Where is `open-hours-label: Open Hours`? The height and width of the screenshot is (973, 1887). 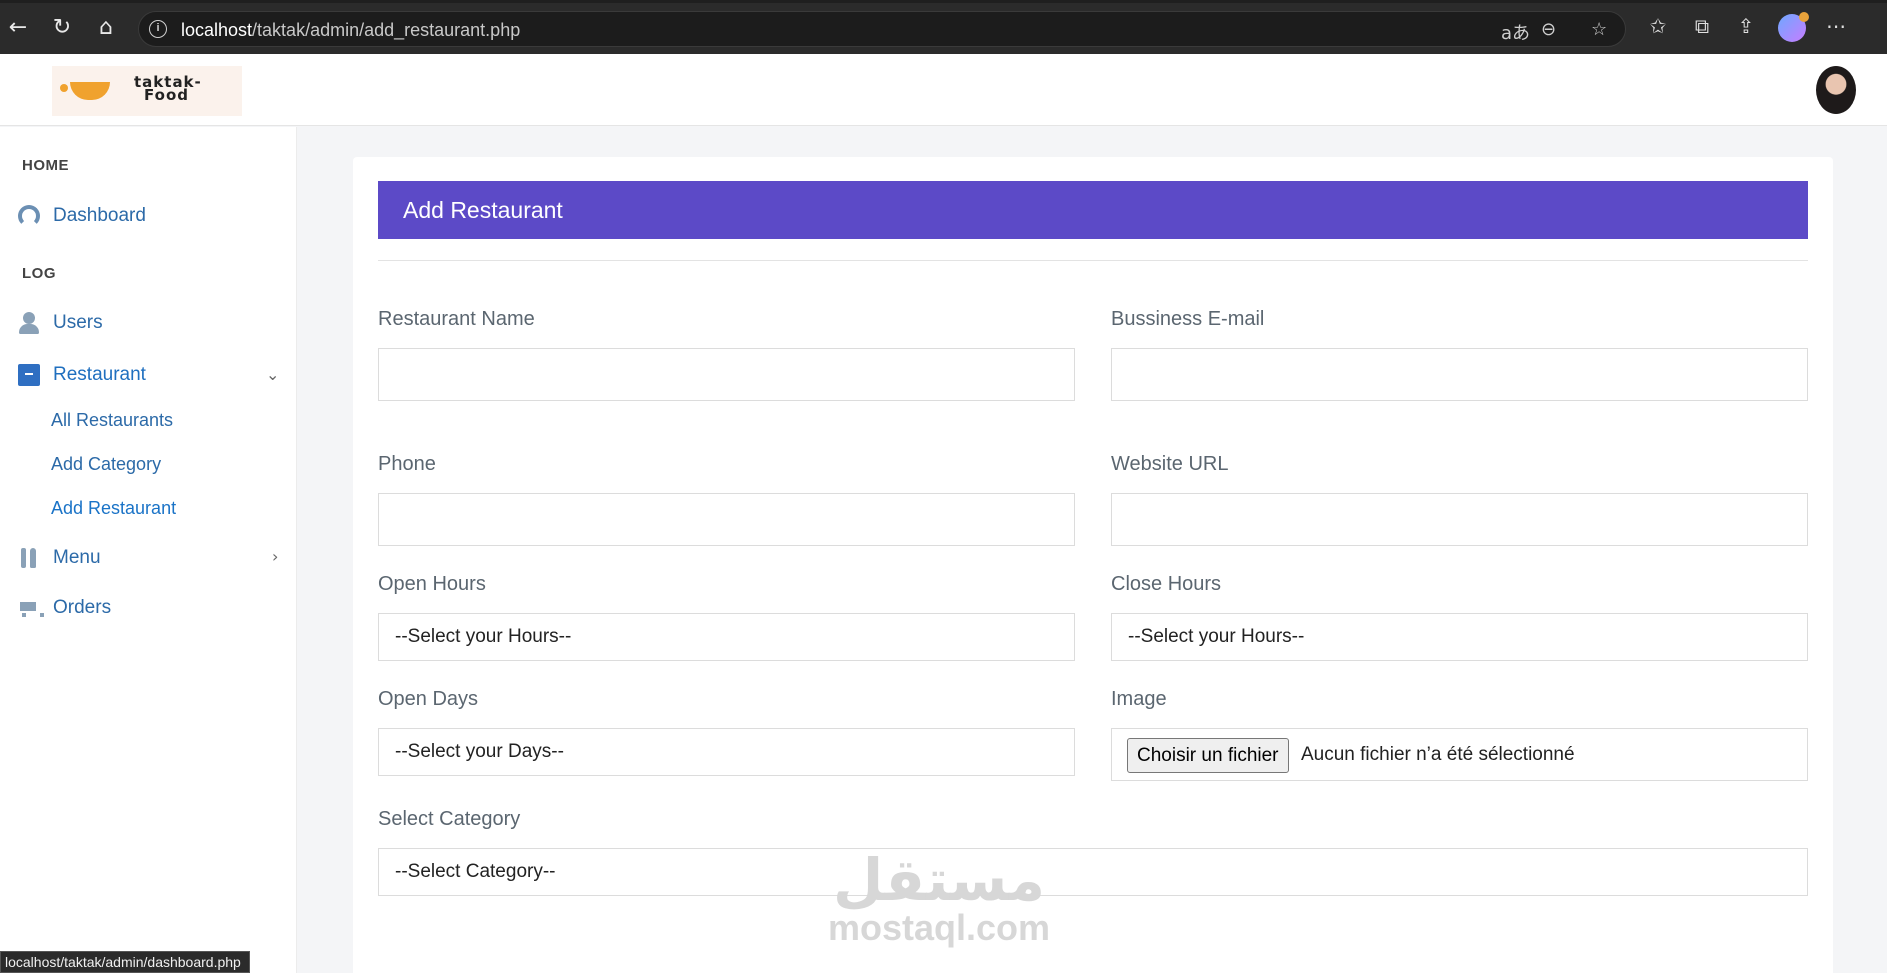 open-hours-label: Open Hours is located at coordinates (432, 584).